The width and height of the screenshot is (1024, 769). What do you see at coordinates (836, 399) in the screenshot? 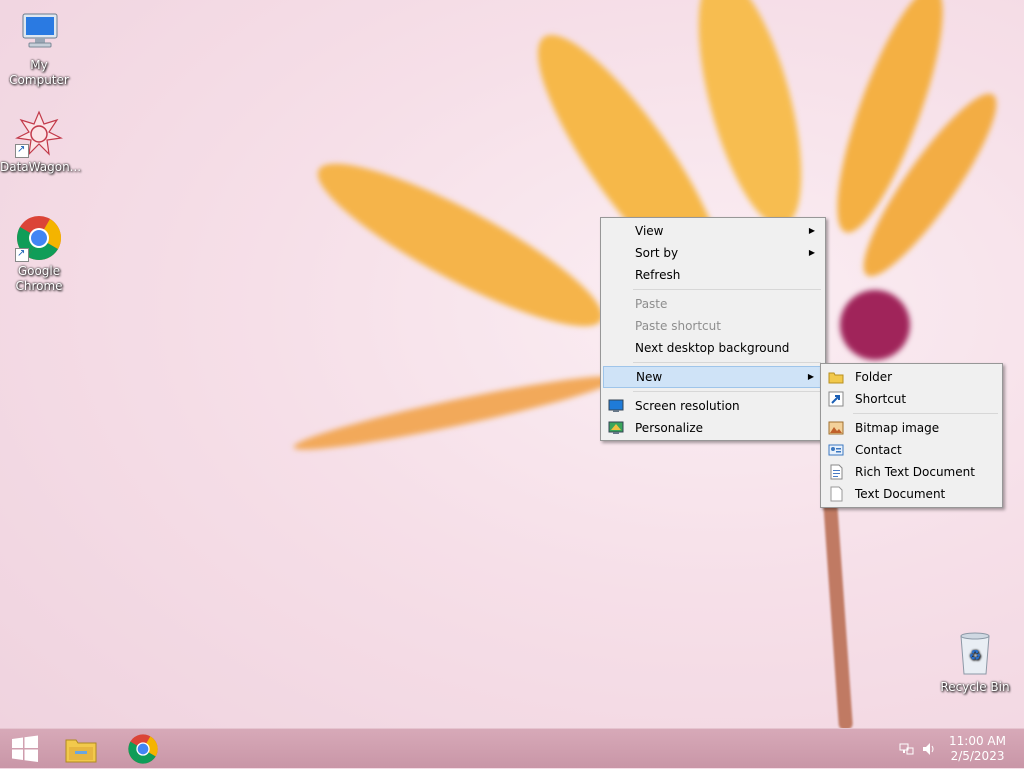
I see `shortcut-icon` at bounding box center [836, 399].